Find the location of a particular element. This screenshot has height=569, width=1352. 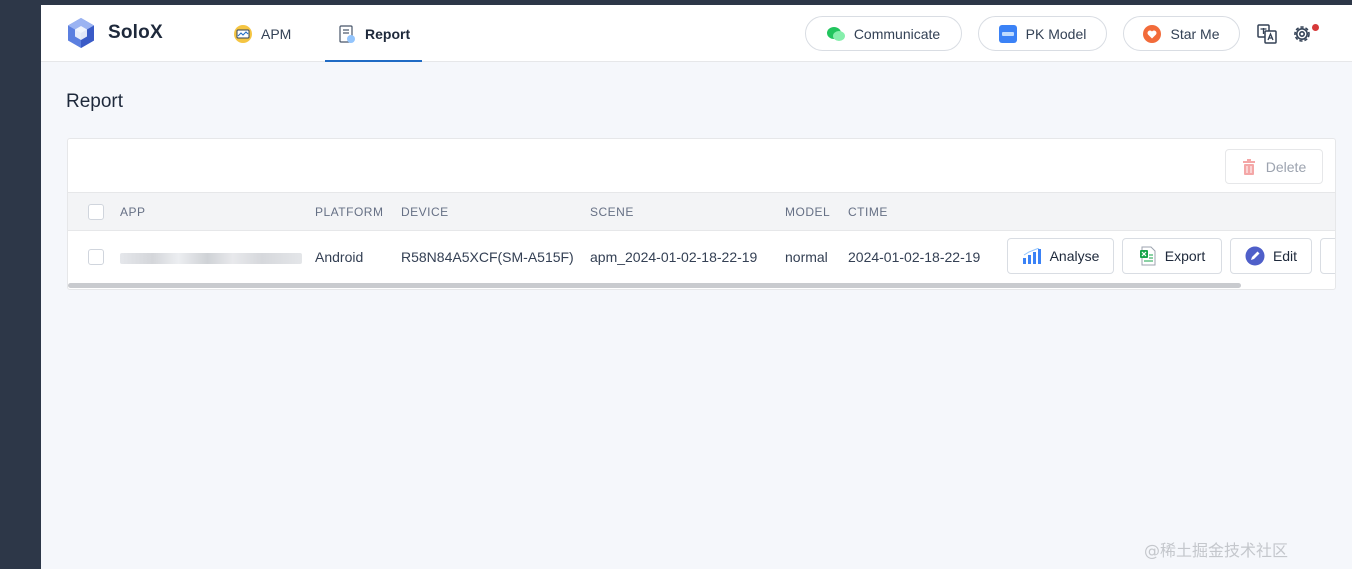

tab-report: Report is located at coordinates (373, 33).